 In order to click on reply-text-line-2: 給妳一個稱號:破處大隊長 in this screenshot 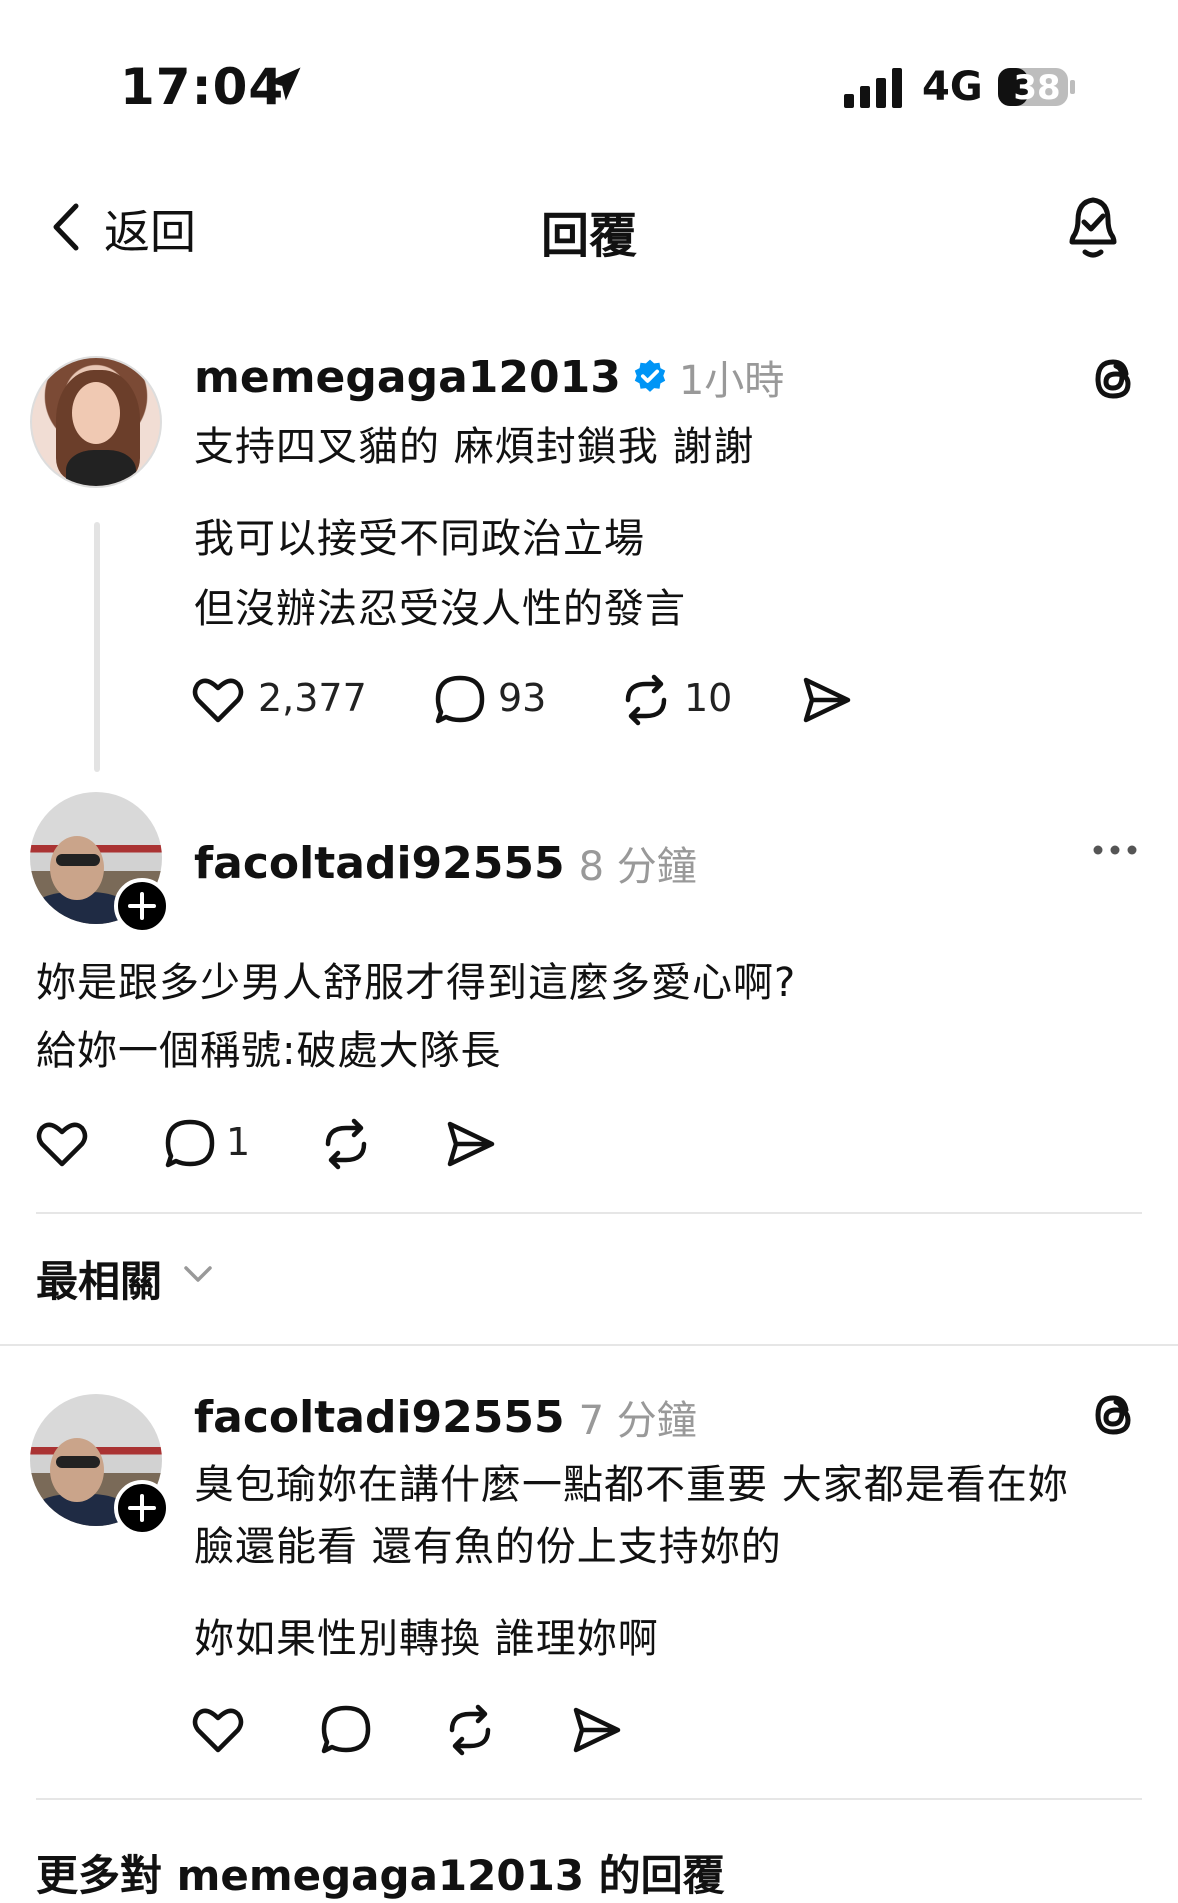, I will do `click(269, 1051)`.